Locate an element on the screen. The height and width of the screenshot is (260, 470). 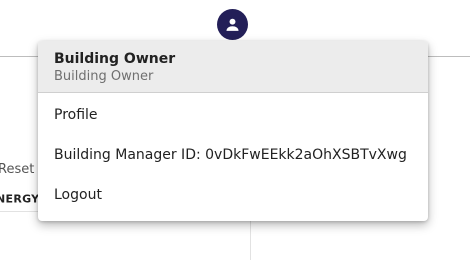
person-icon is located at coordinates (232, 24).